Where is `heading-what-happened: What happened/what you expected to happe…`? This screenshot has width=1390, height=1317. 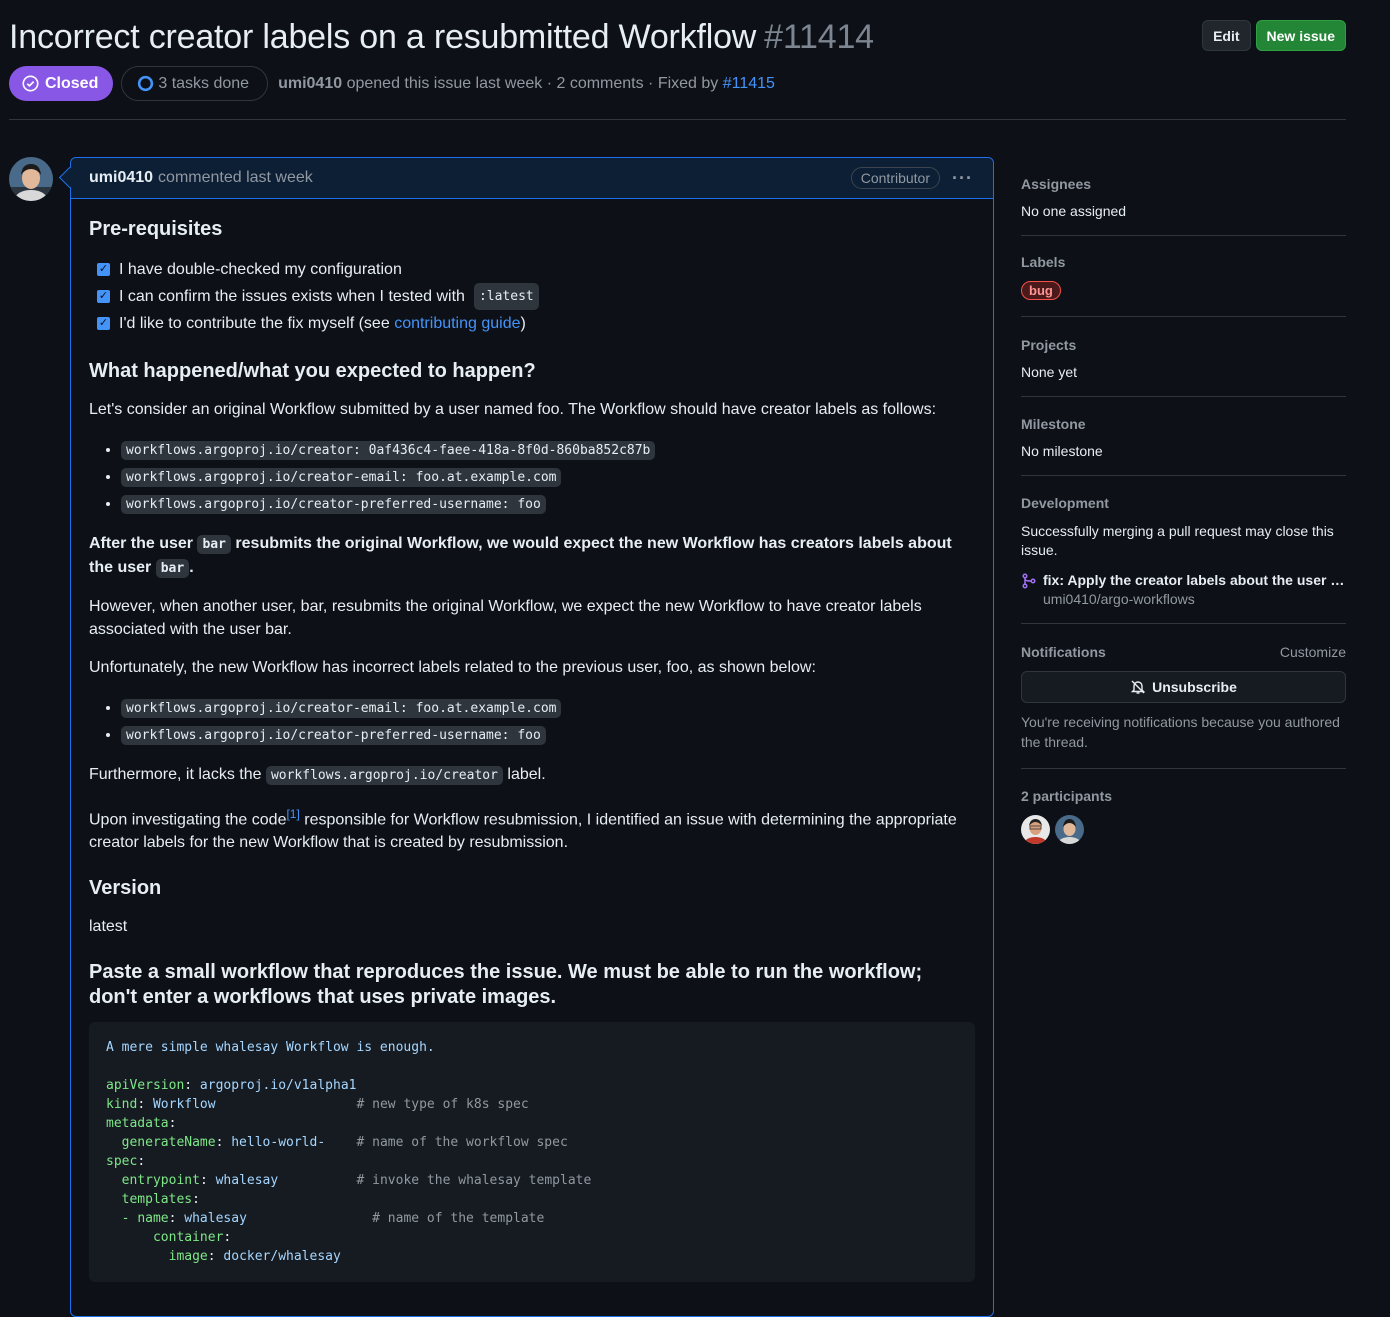 heading-what-happened: What happened/what you expected to happe… is located at coordinates (312, 371).